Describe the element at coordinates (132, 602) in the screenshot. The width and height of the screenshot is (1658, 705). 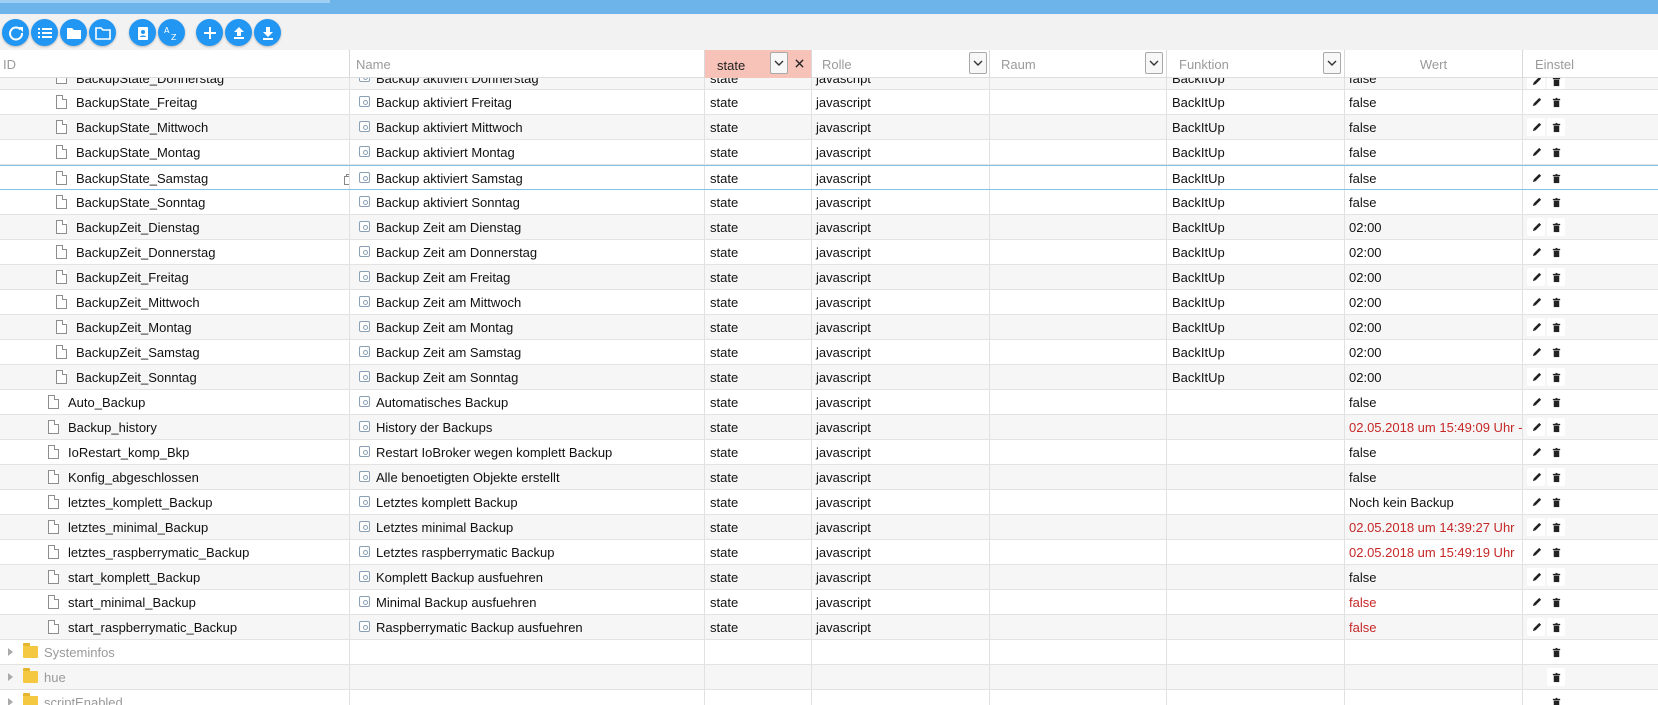
I see `object-id: start_minimal_Backup` at that location.